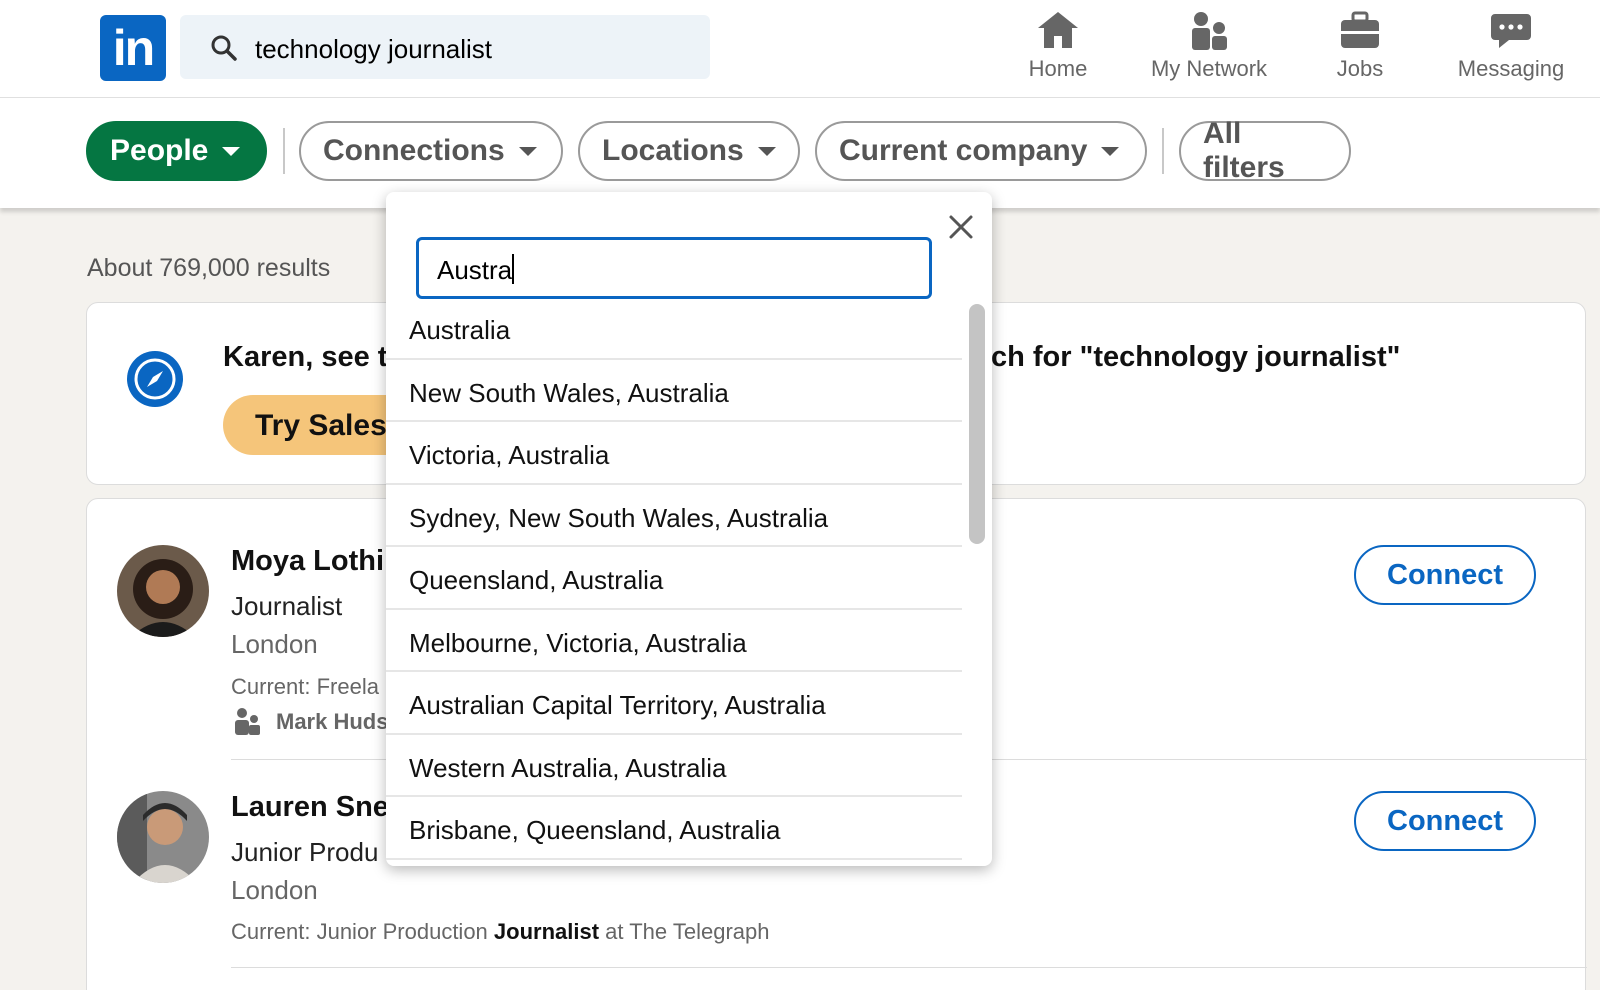 The width and height of the screenshot is (1600, 990). What do you see at coordinates (1244, 150) in the screenshot?
I see `all-filters-label: All filters` at bounding box center [1244, 150].